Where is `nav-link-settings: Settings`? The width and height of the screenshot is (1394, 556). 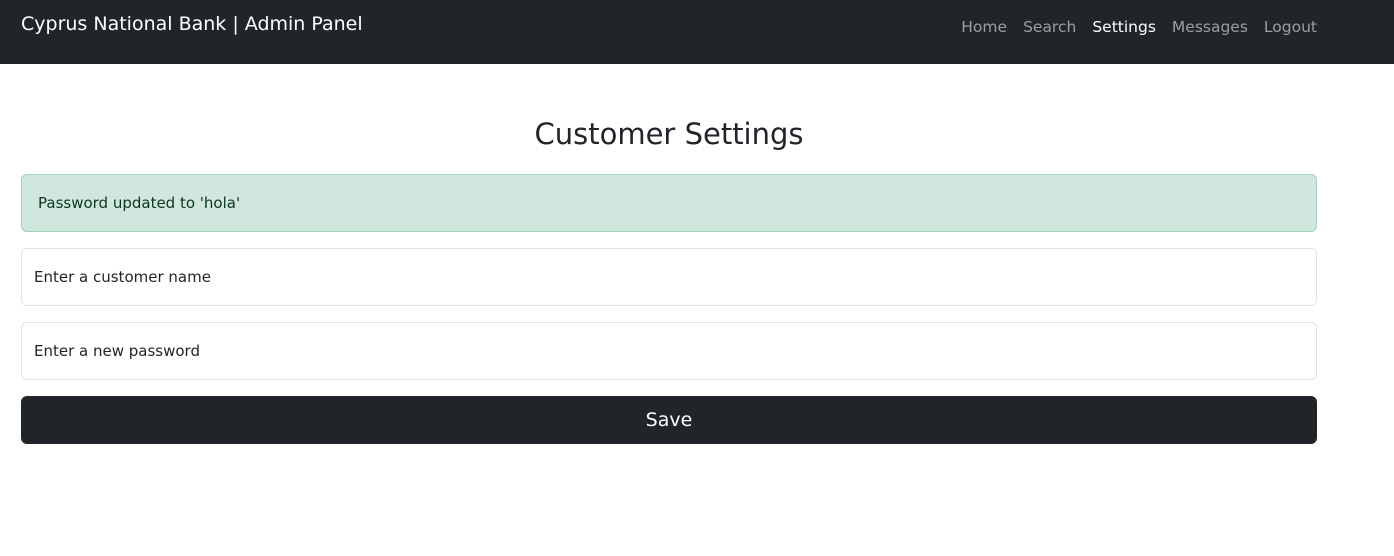 nav-link-settings: Settings is located at coordinates (1124, 27).